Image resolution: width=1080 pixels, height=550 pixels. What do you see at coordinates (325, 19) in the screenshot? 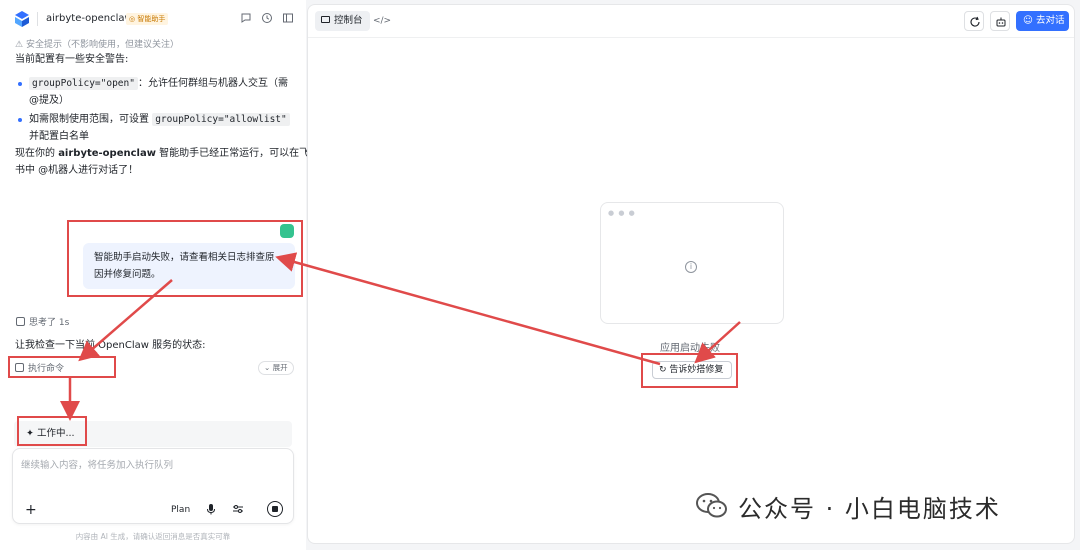
I see `monitor-icon` at bounding box center [325, 19].